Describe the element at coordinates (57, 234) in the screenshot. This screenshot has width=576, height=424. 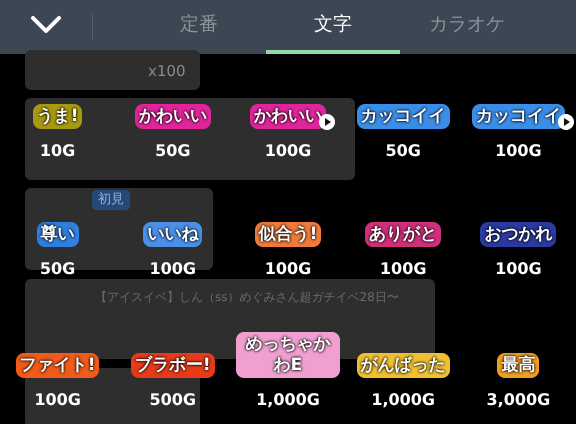
I see `gift-sticker: 尊い` at that location.